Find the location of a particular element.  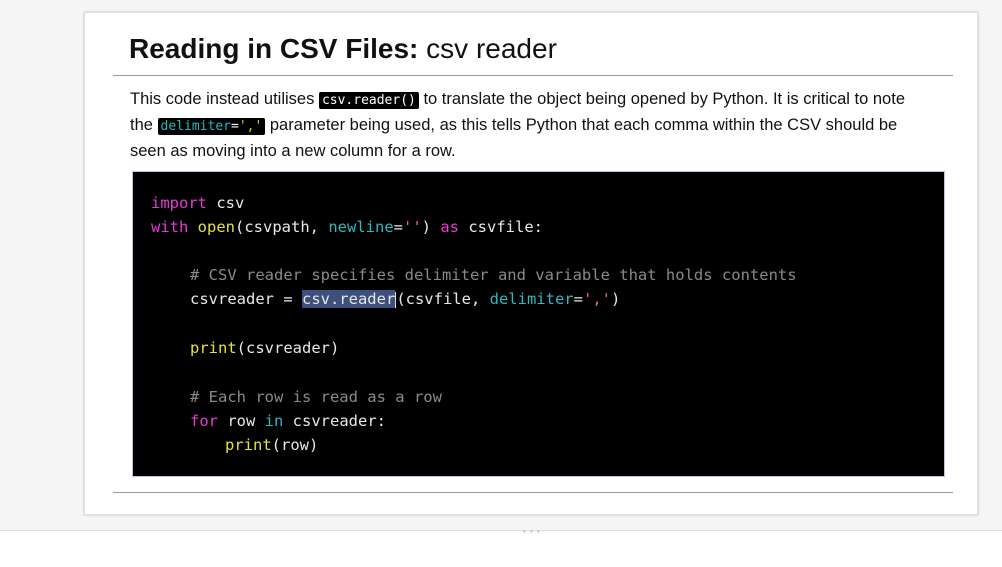

code-text: csvreader = is located at coordinates (246, 299).